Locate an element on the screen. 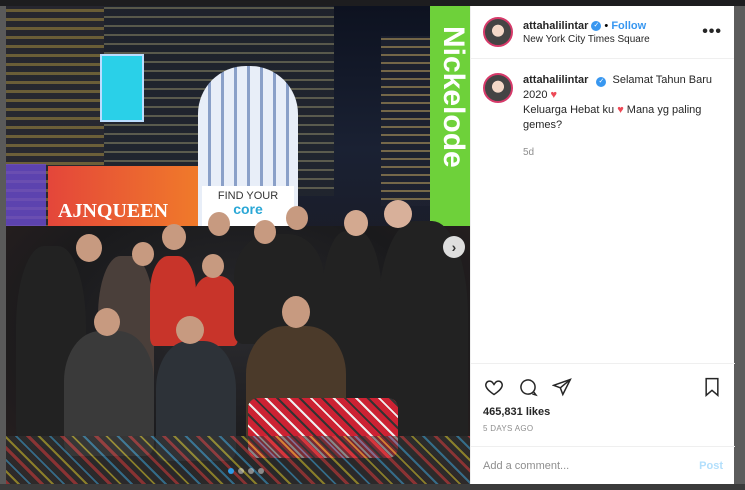 This screenshot has height=490, width=745. action-icons is located at coordinates (603, 387).